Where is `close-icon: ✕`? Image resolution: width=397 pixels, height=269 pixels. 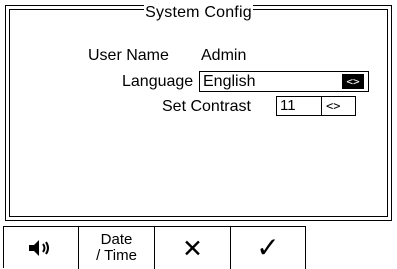 close-icon: ✕ is located at coordinates (192, 248).